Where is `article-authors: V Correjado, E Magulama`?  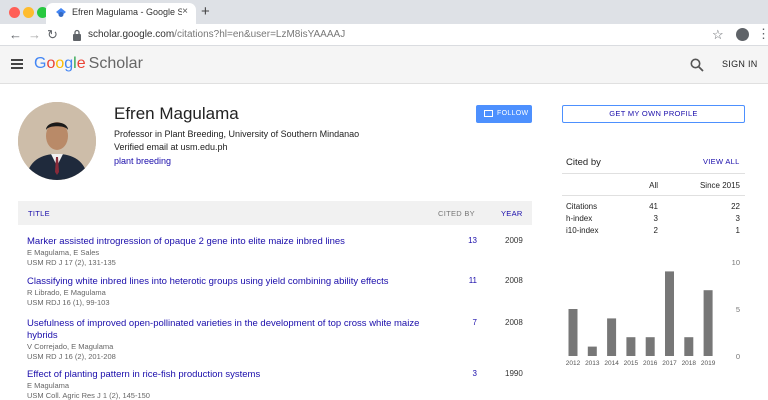 article-authors: V Correjado, E Magulama is located at coordinates (70, 346).